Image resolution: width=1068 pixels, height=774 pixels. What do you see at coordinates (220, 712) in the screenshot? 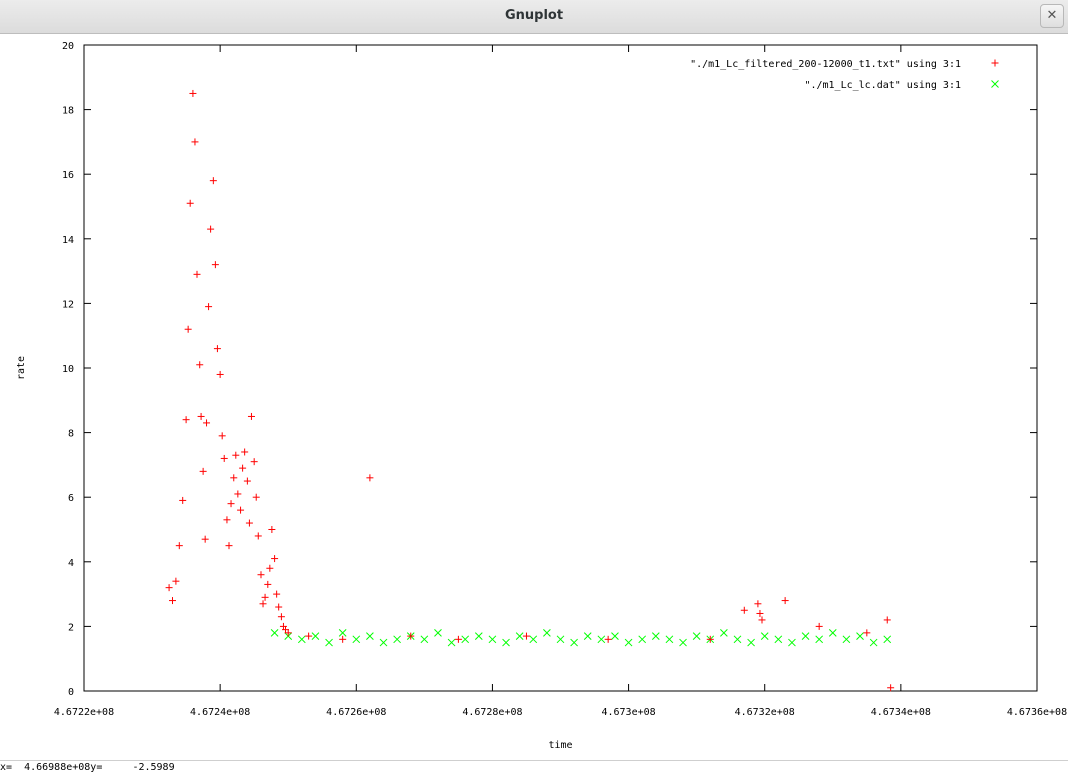
I see `x-tick-label: 4.6724e+08` at bounding box center [220, 712].